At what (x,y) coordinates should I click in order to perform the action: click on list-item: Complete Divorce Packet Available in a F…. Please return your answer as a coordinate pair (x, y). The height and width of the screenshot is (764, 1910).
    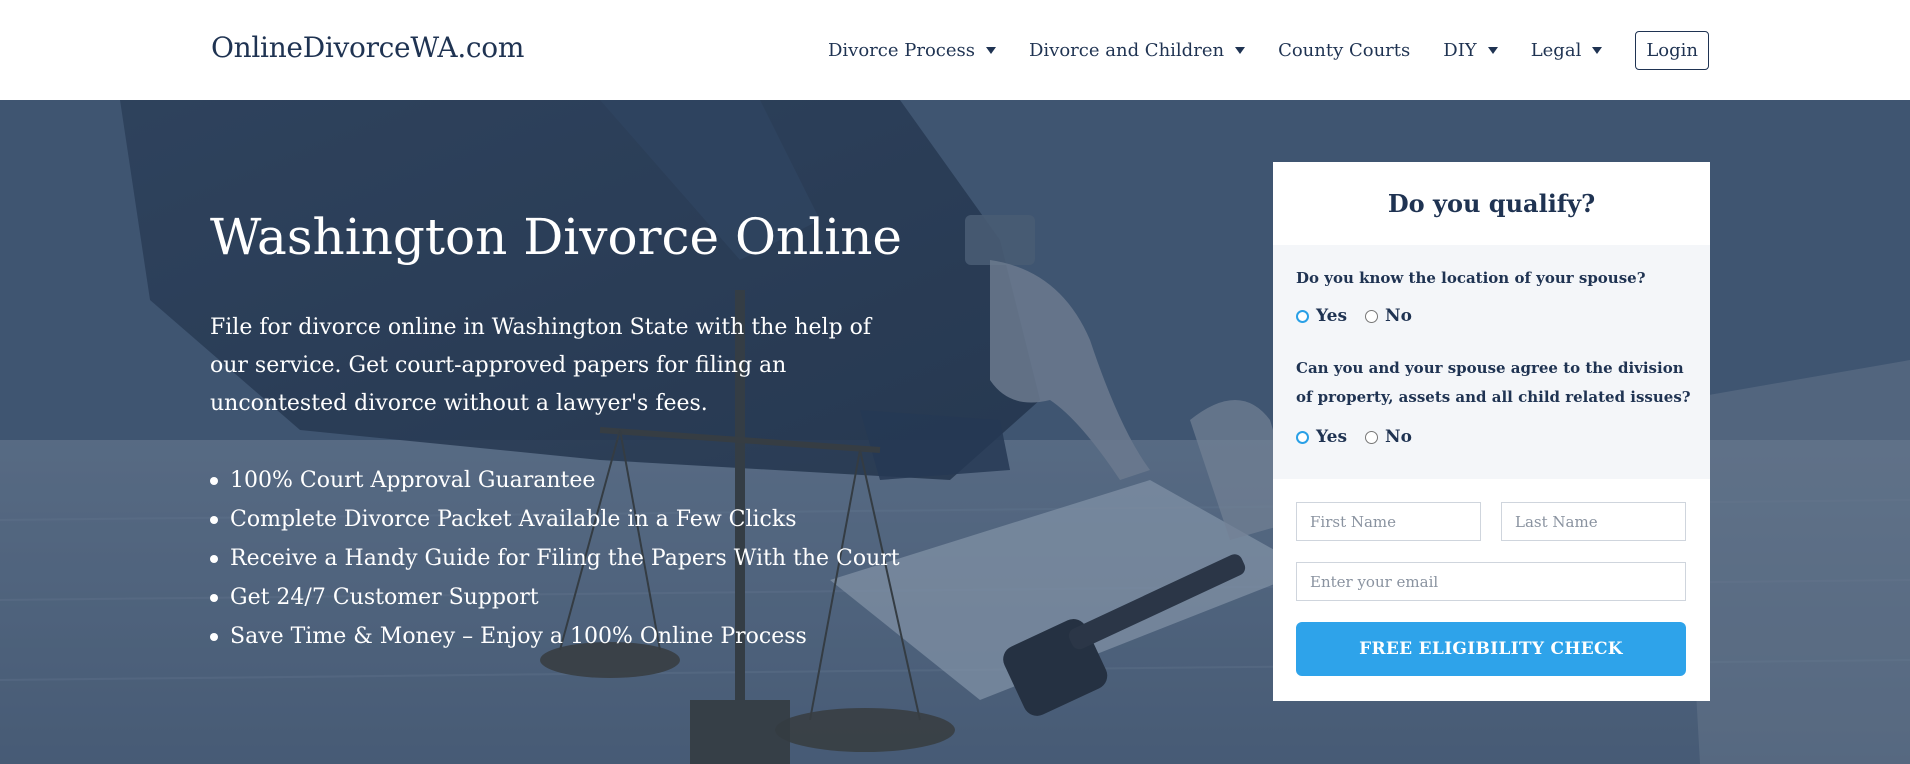
    Looking at the image, I should click on (555, 519).